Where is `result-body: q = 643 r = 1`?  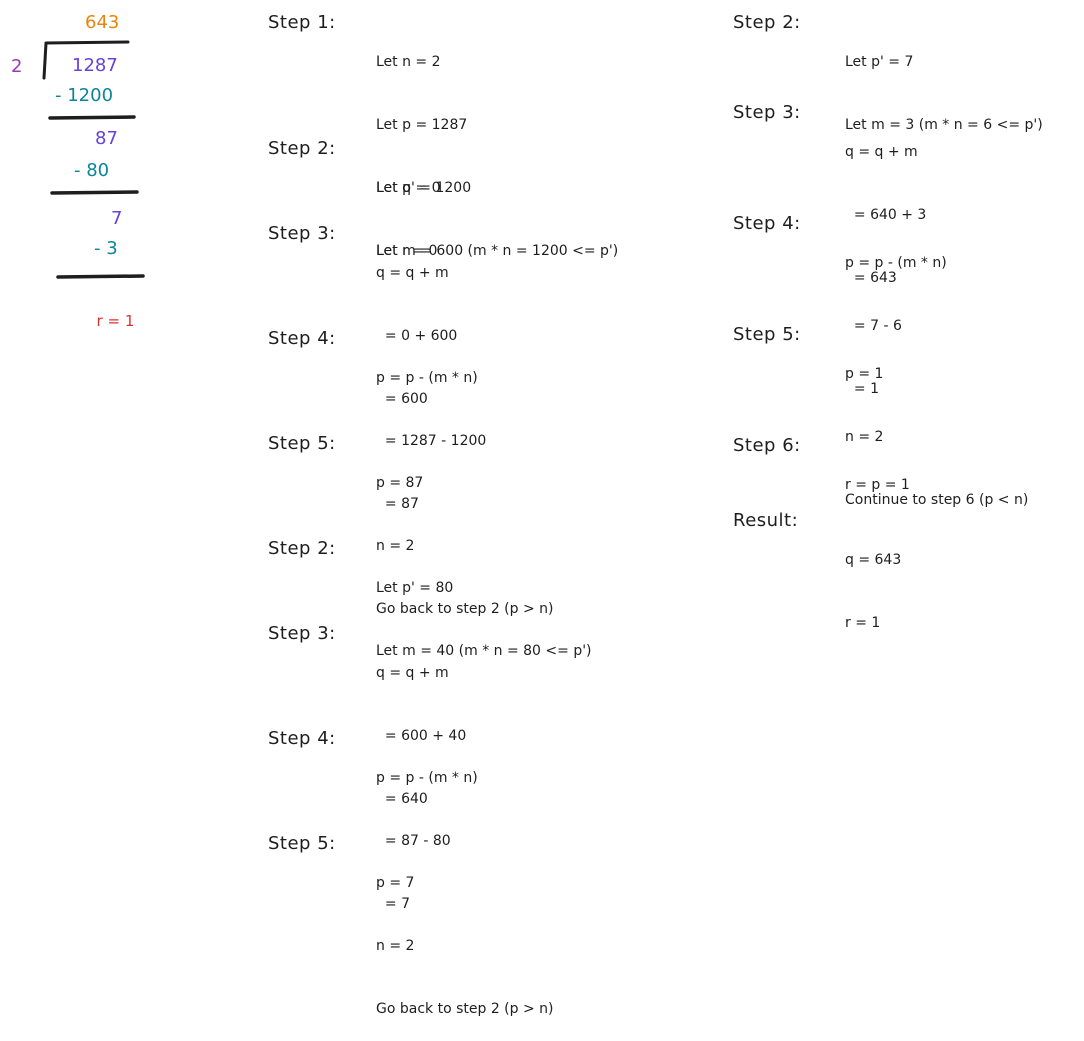
result-body: q = 643 r = 1 is located at coordinates (873, 591).